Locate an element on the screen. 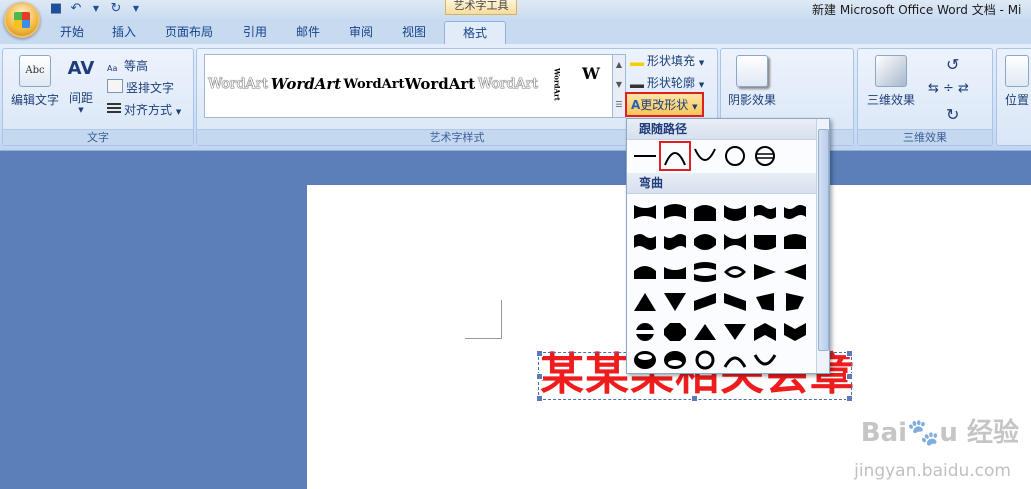 This screenshot has height=489, width=1031. shape-circle is located at coordinates (735, 156).